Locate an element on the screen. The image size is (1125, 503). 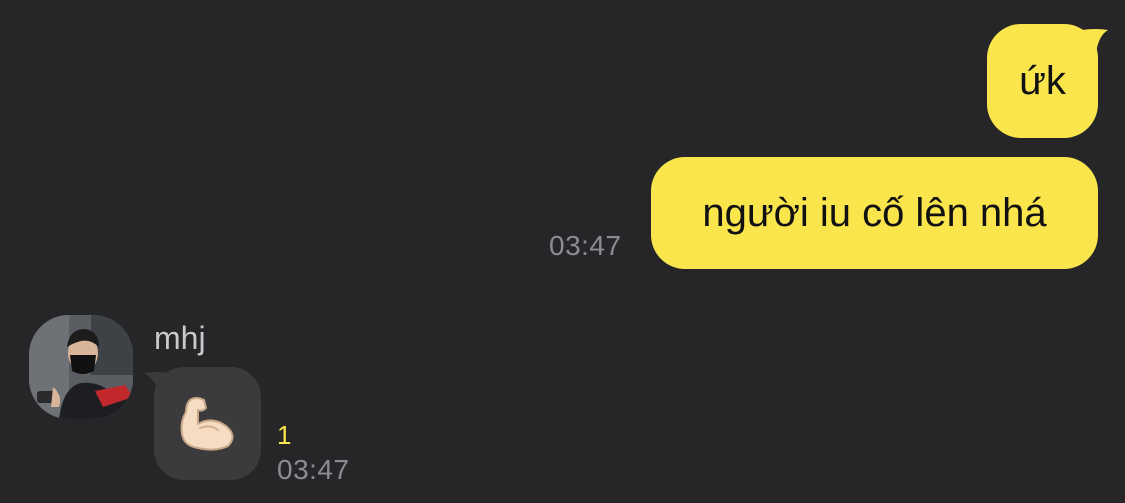
flexed-biceps-icon is located at coordinates (206, 423).